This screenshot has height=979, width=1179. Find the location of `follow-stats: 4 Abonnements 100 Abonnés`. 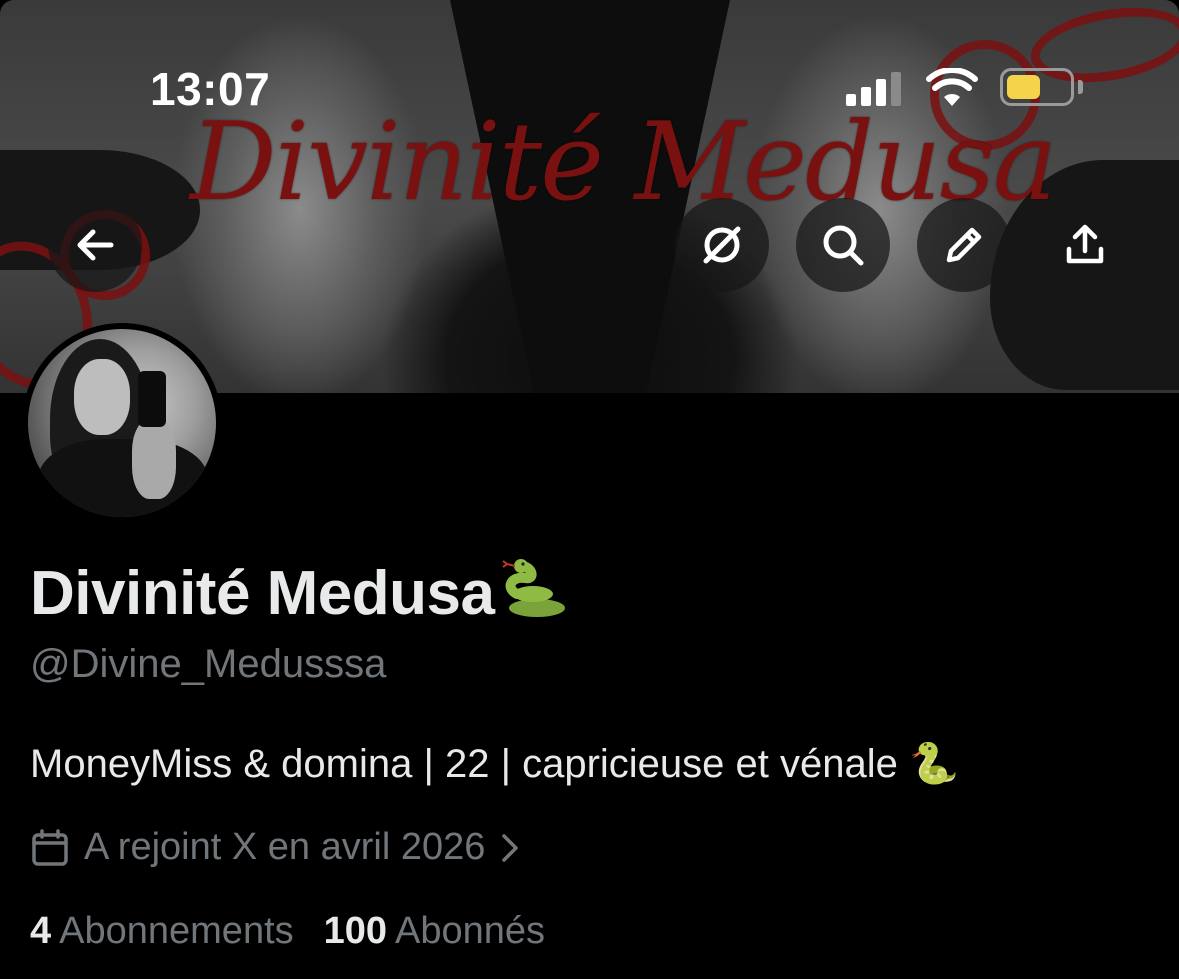

follow-stats: 4 Abonnements 100 Abonnés is located at coordinates (302, 931).